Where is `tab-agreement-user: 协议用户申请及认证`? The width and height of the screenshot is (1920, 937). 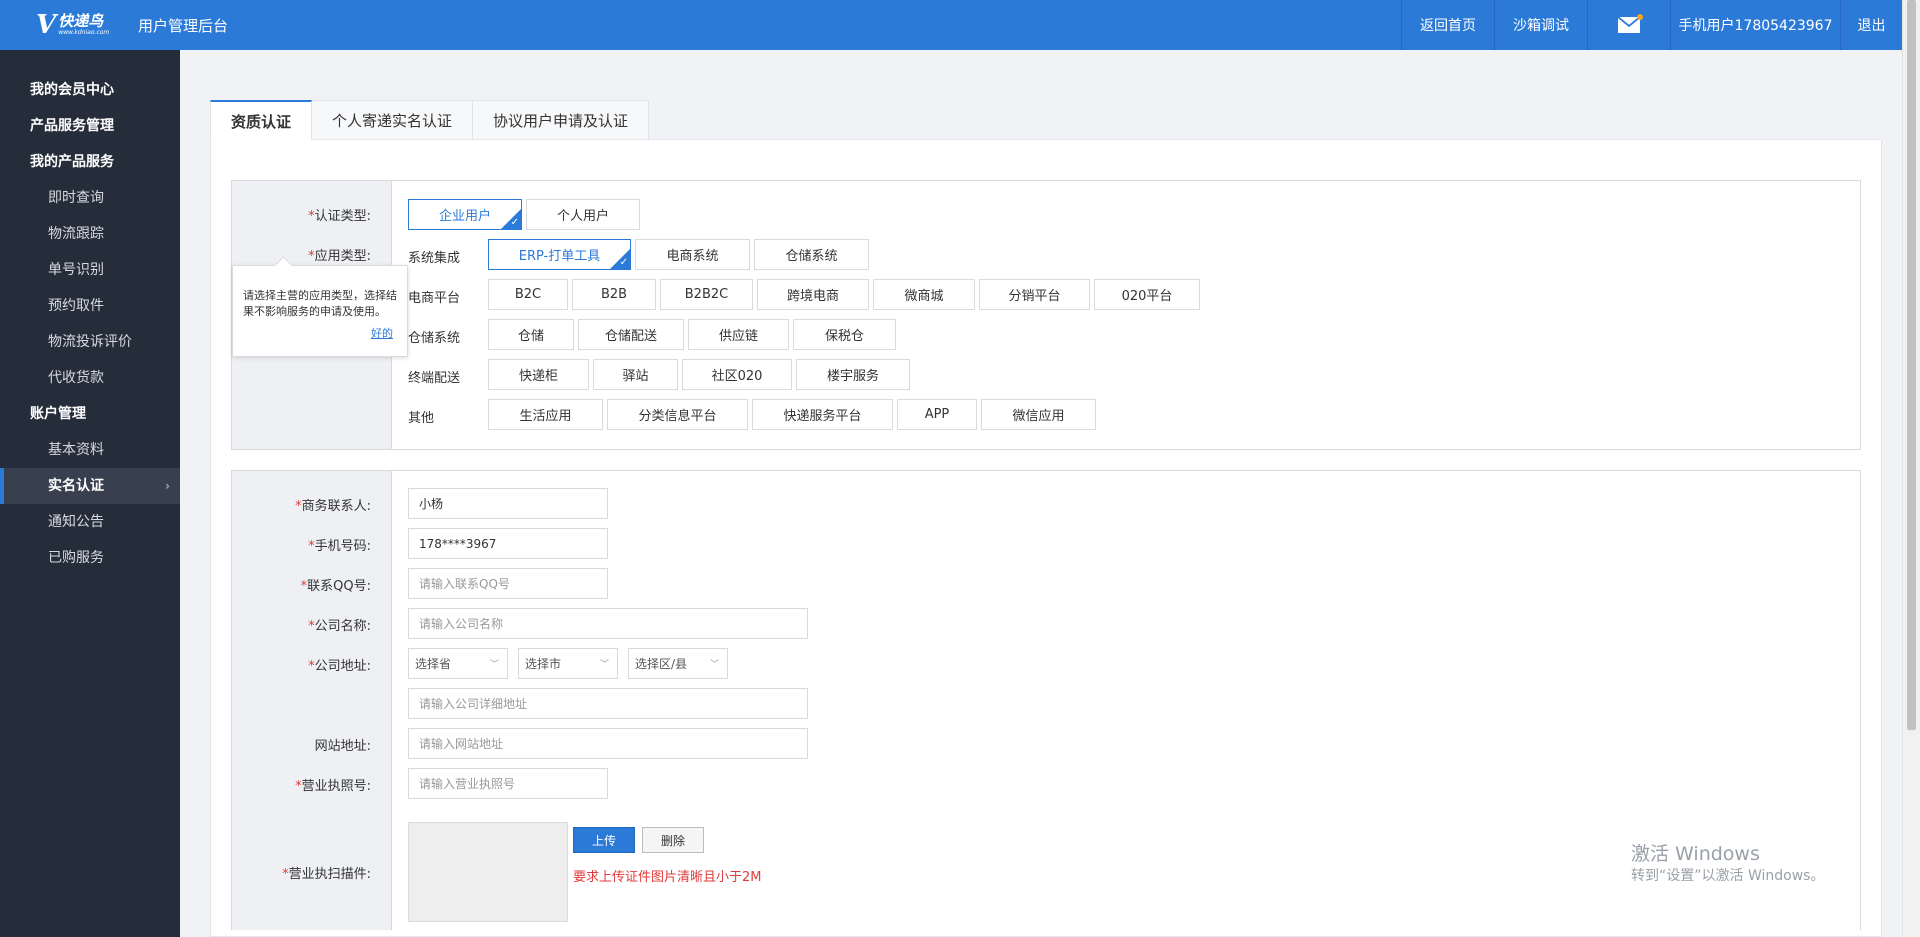
tab-agreement-user: 协议用户申请及认证 is located at coordinates (561, 120).